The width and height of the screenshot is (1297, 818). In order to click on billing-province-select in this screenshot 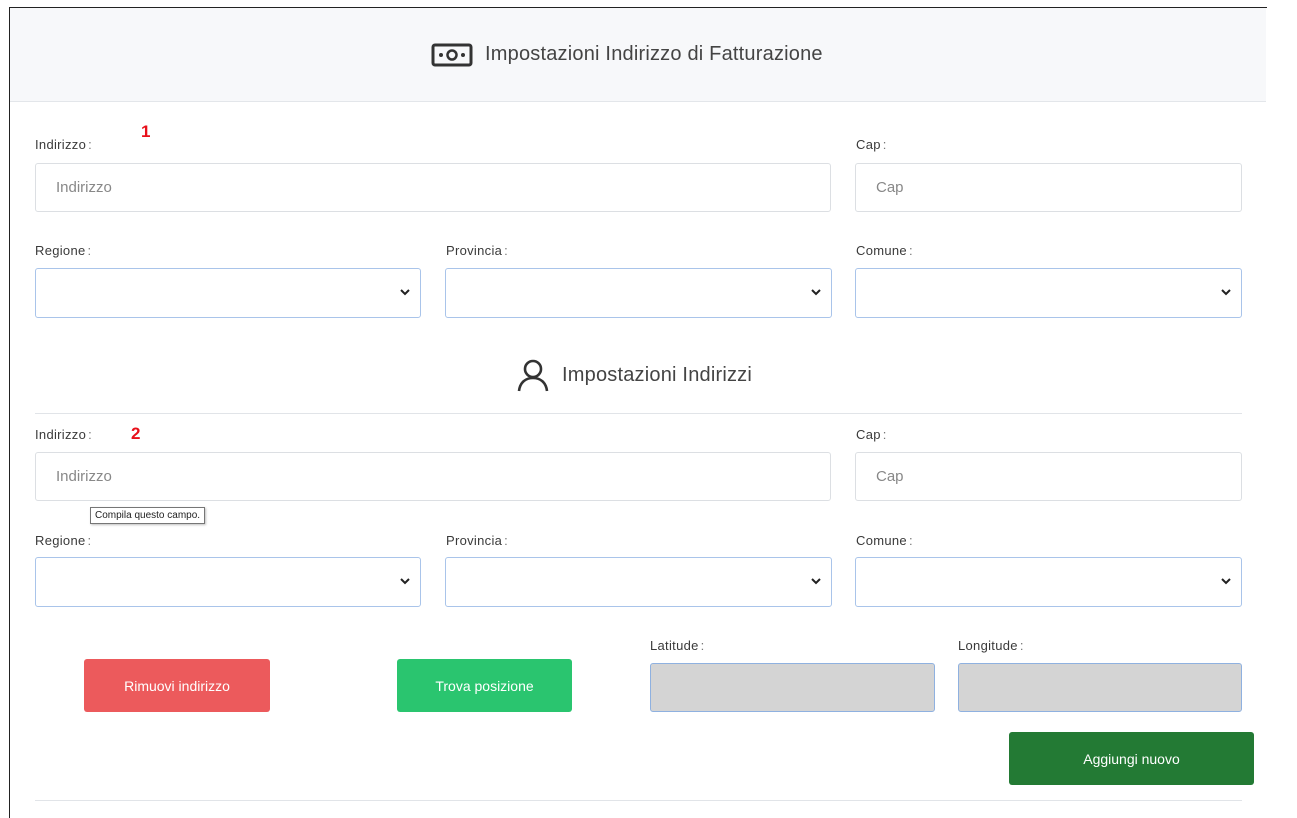, I will do `click(638, 293)`.